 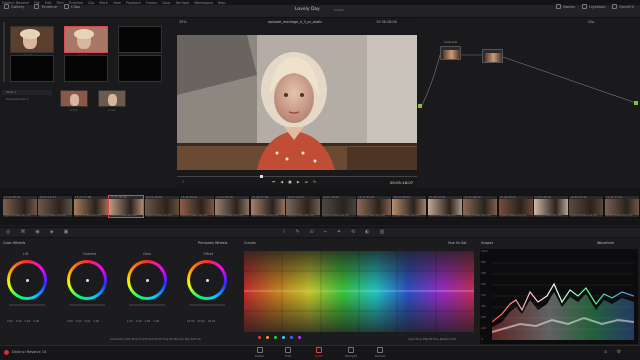 I want to click on menu-item-6: Mark, so click(x=103, y=3).